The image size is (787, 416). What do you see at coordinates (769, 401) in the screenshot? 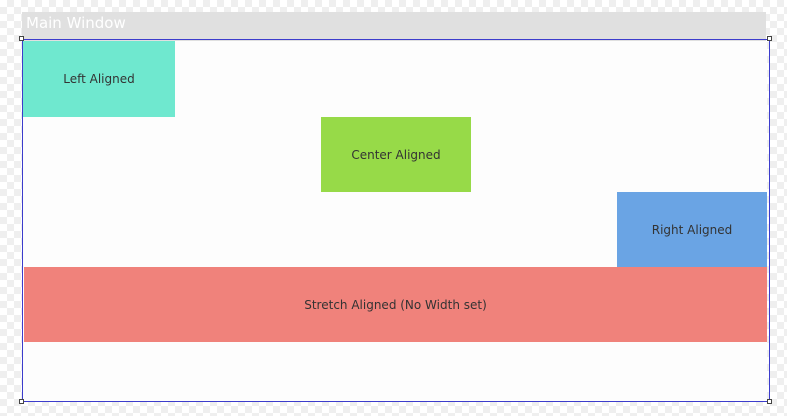
I see `resize-handle-bottom-right` at bounding box center [769, 401].